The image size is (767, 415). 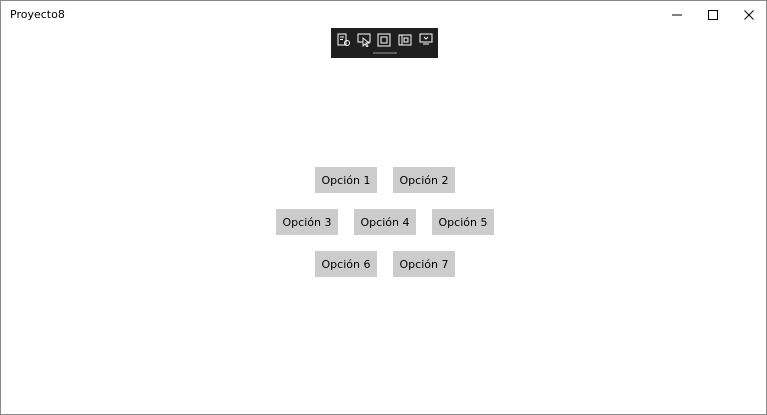 I want to click on option-7-button: Opción 7, so click(x=424, y=264).